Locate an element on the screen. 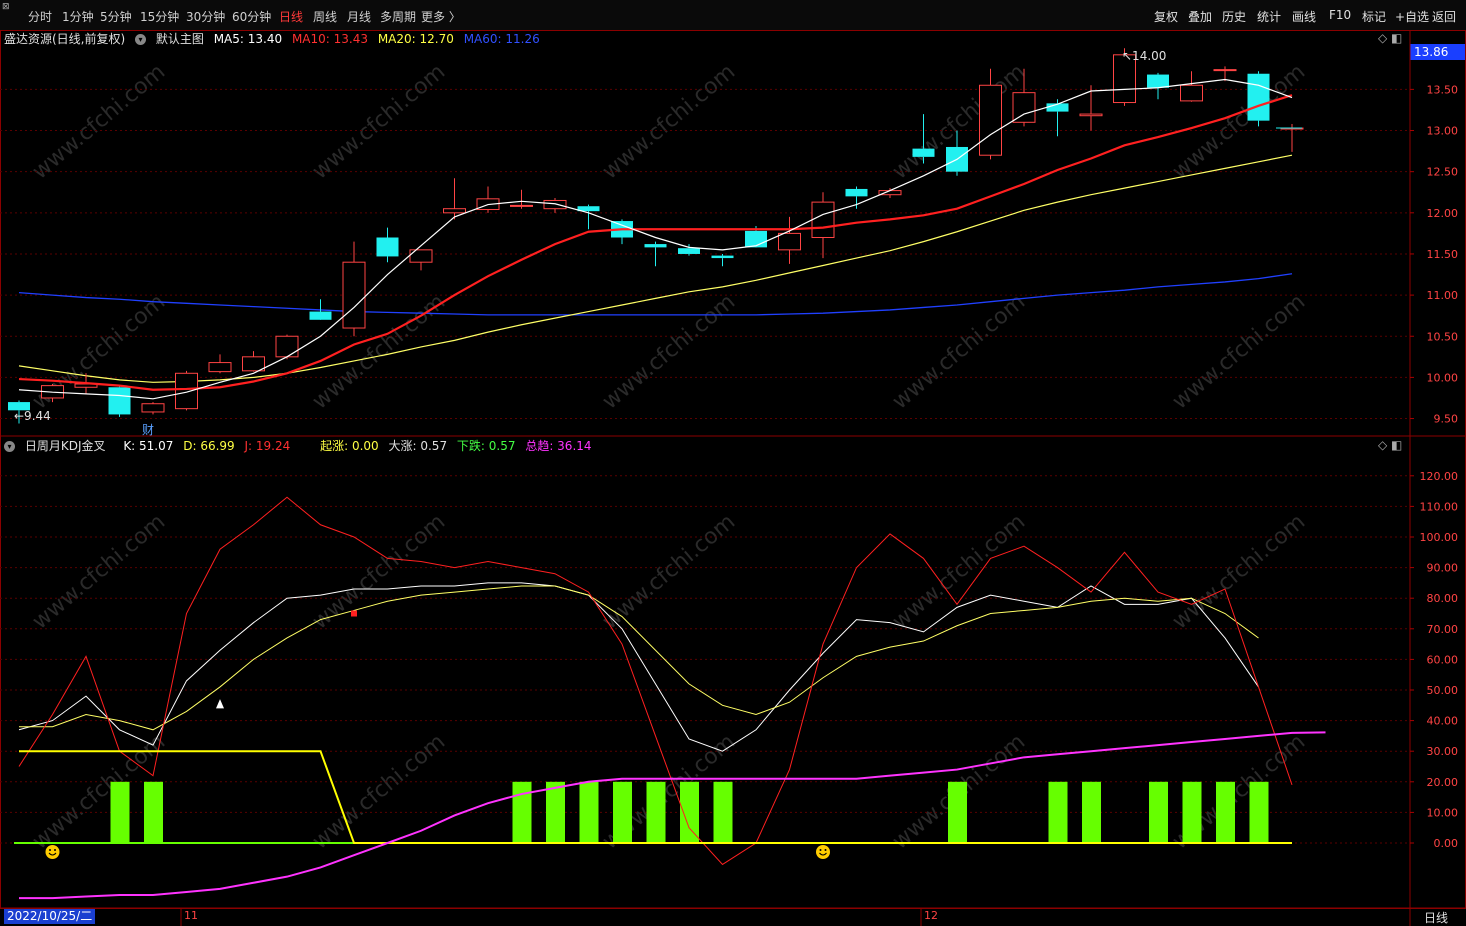 The height and width of the screenshot is (926, 1466). period-tab-10: 更多 〉 is located at coordinates (441, 16).